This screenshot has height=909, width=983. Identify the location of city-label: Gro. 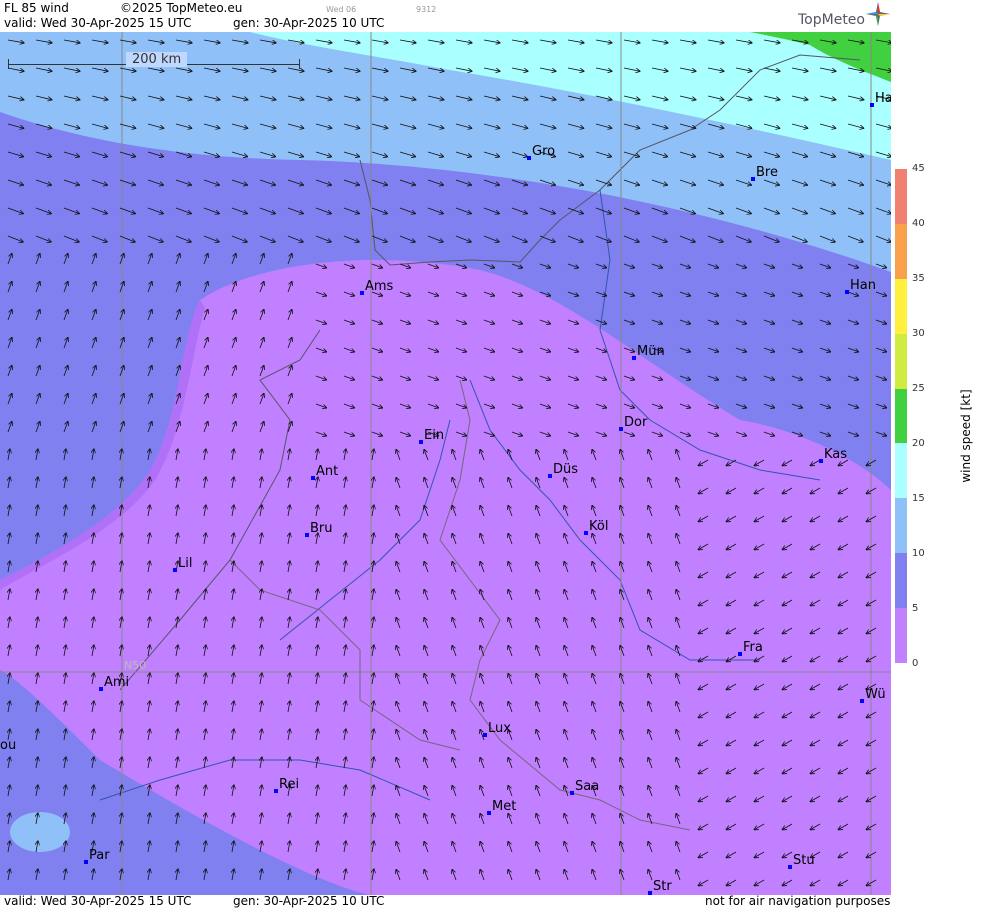
(543, 151).